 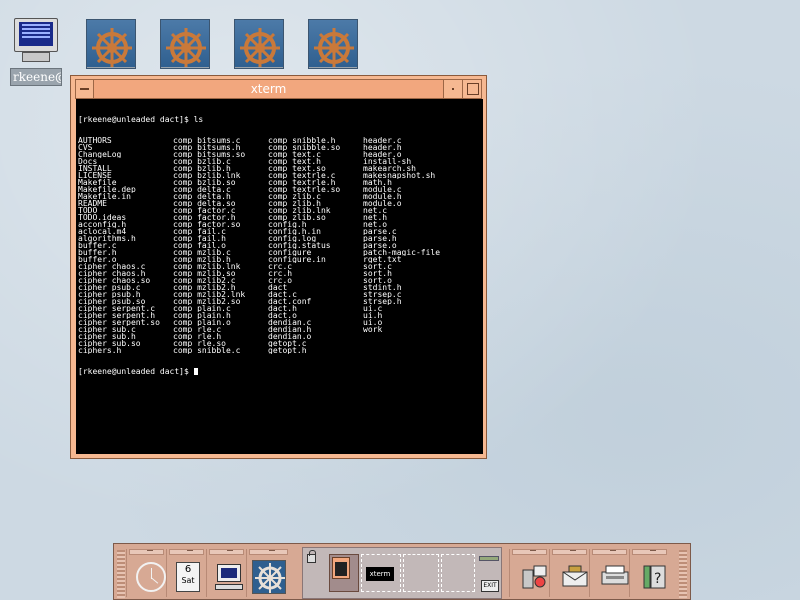 What do you see at coordinates (382, 294) in the screenshot?
I see `listing-entry: strsep.c` at bounding box center [382, 294].